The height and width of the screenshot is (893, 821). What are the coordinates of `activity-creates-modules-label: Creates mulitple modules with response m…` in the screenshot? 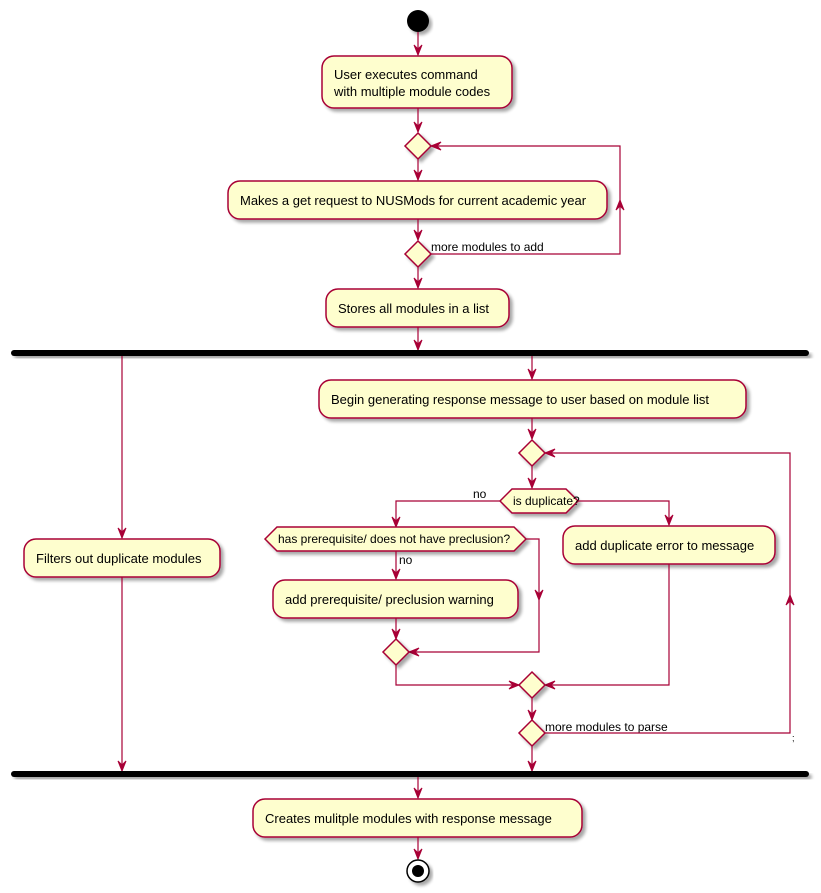 It's located at (408, 818).